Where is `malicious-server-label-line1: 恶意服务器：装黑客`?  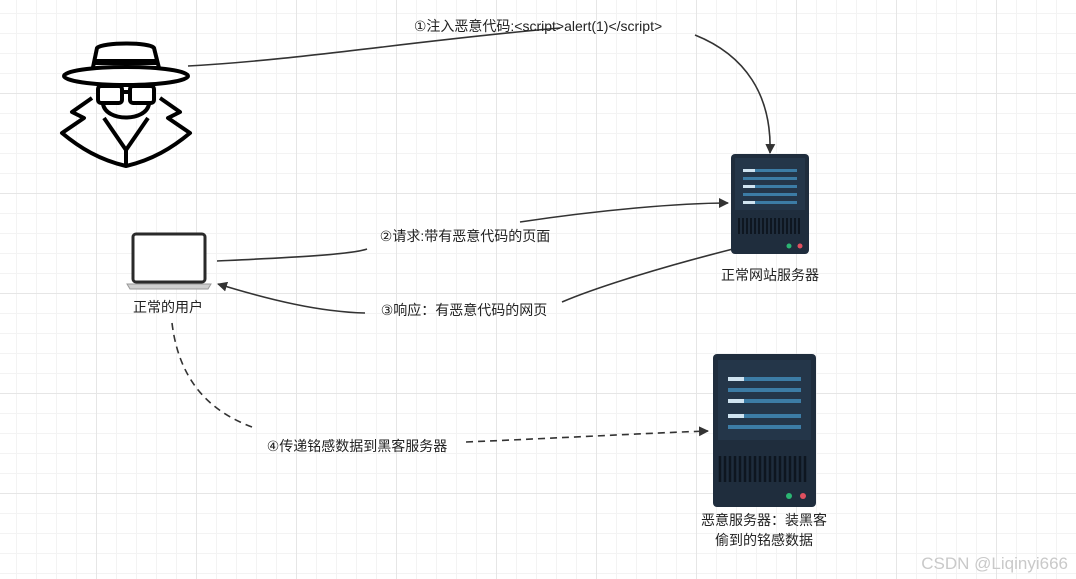
malicious-server-label-line1: 恶意服务器：装黑客 is located at coordinates (764, 520).